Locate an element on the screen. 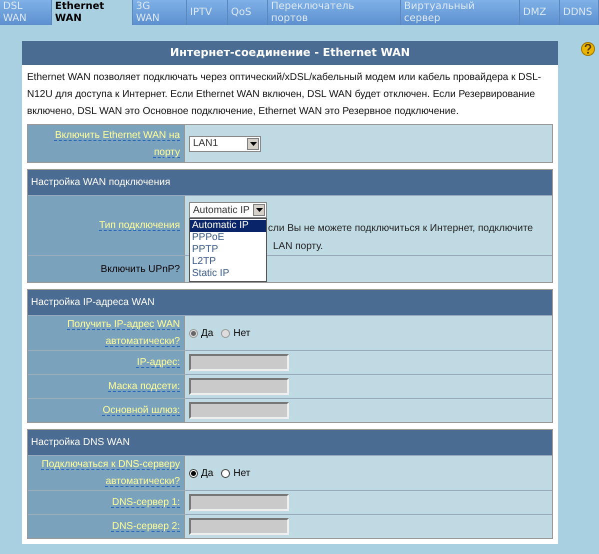  dropdown-select: LAN1 is located at coordinates (225, 144).